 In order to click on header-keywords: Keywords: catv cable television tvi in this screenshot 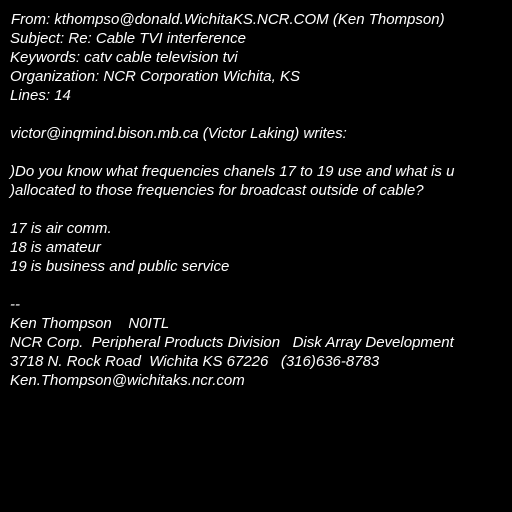, I will do `click(124, 57)`.